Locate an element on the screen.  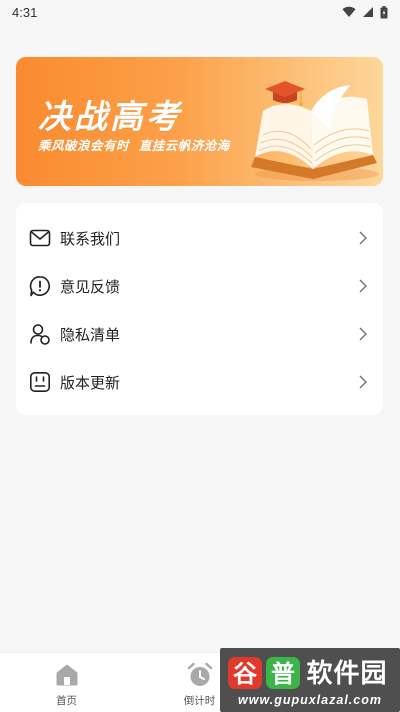
home-icon is located at coordinates (67, 675).